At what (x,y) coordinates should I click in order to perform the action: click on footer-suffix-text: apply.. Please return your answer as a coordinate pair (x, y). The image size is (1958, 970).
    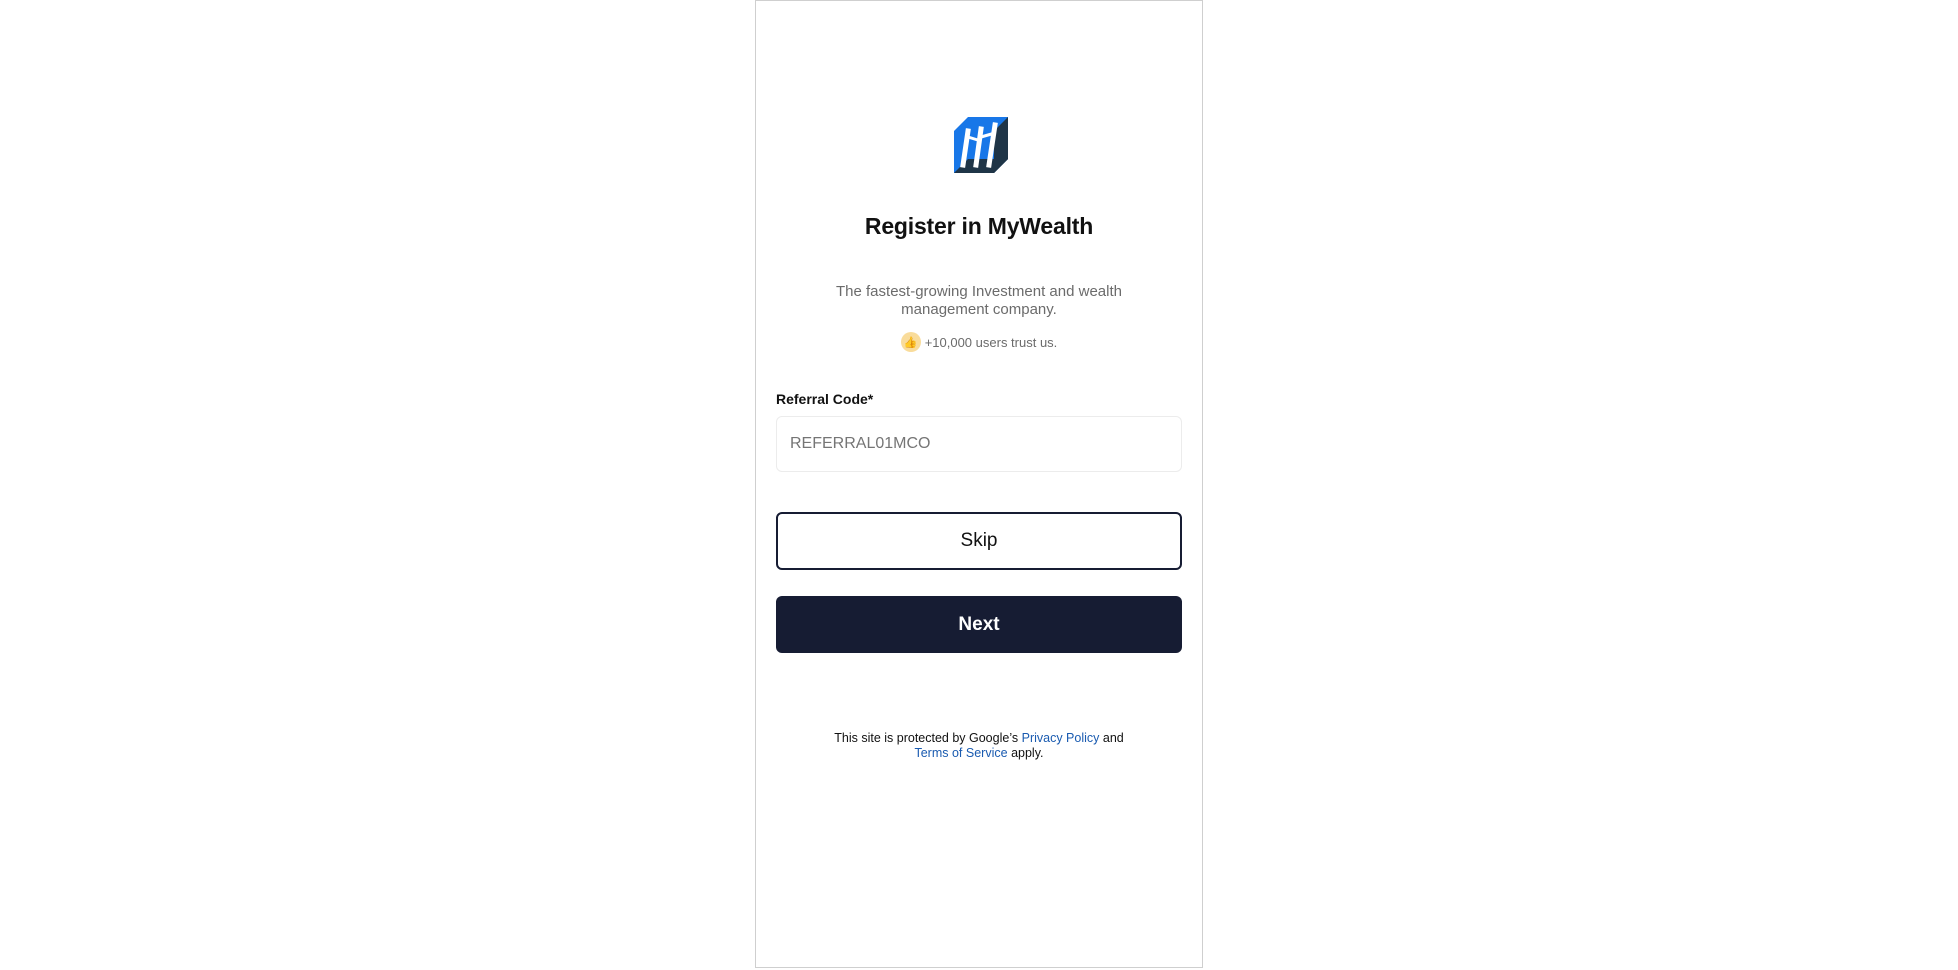
    Looking at the image, I should click on (1027, 753).